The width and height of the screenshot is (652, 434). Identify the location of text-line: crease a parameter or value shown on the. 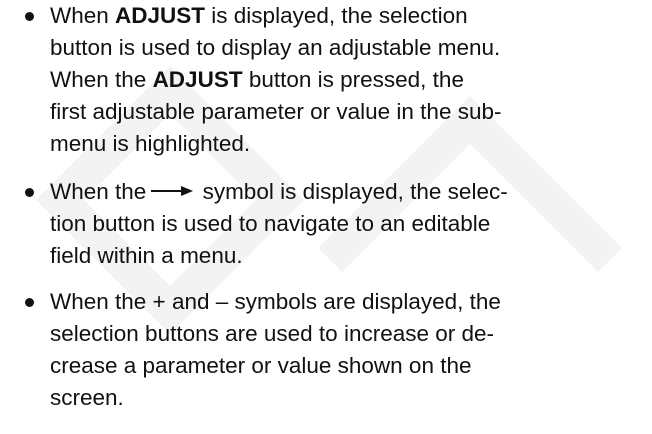
(261, 365).